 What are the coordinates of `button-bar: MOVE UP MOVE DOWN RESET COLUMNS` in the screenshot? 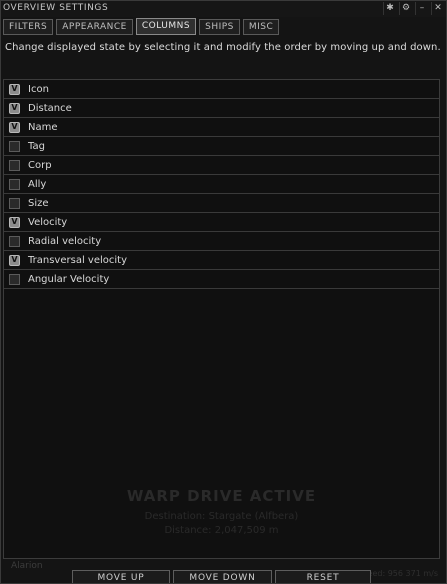 It's located at (221, 576).